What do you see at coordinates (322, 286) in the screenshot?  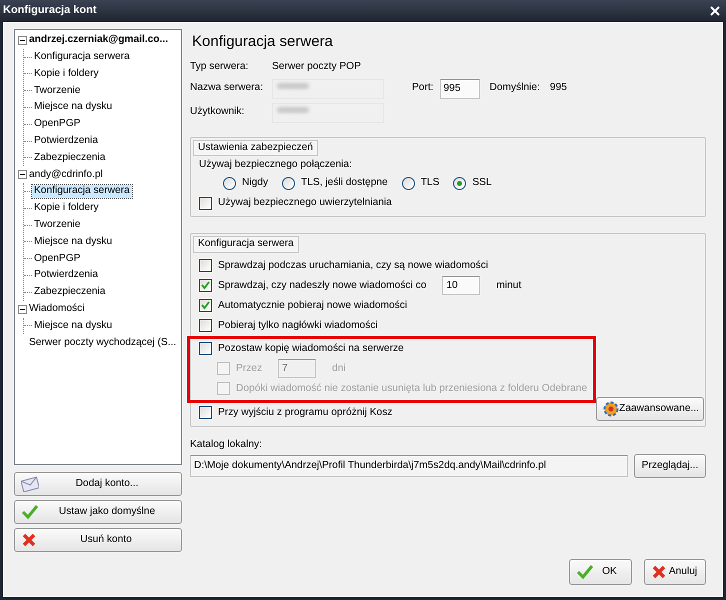 I see `option-label: Sprawdzaj, czy nadeszły nowe wiadomości co` at bounding box center [322, 286].